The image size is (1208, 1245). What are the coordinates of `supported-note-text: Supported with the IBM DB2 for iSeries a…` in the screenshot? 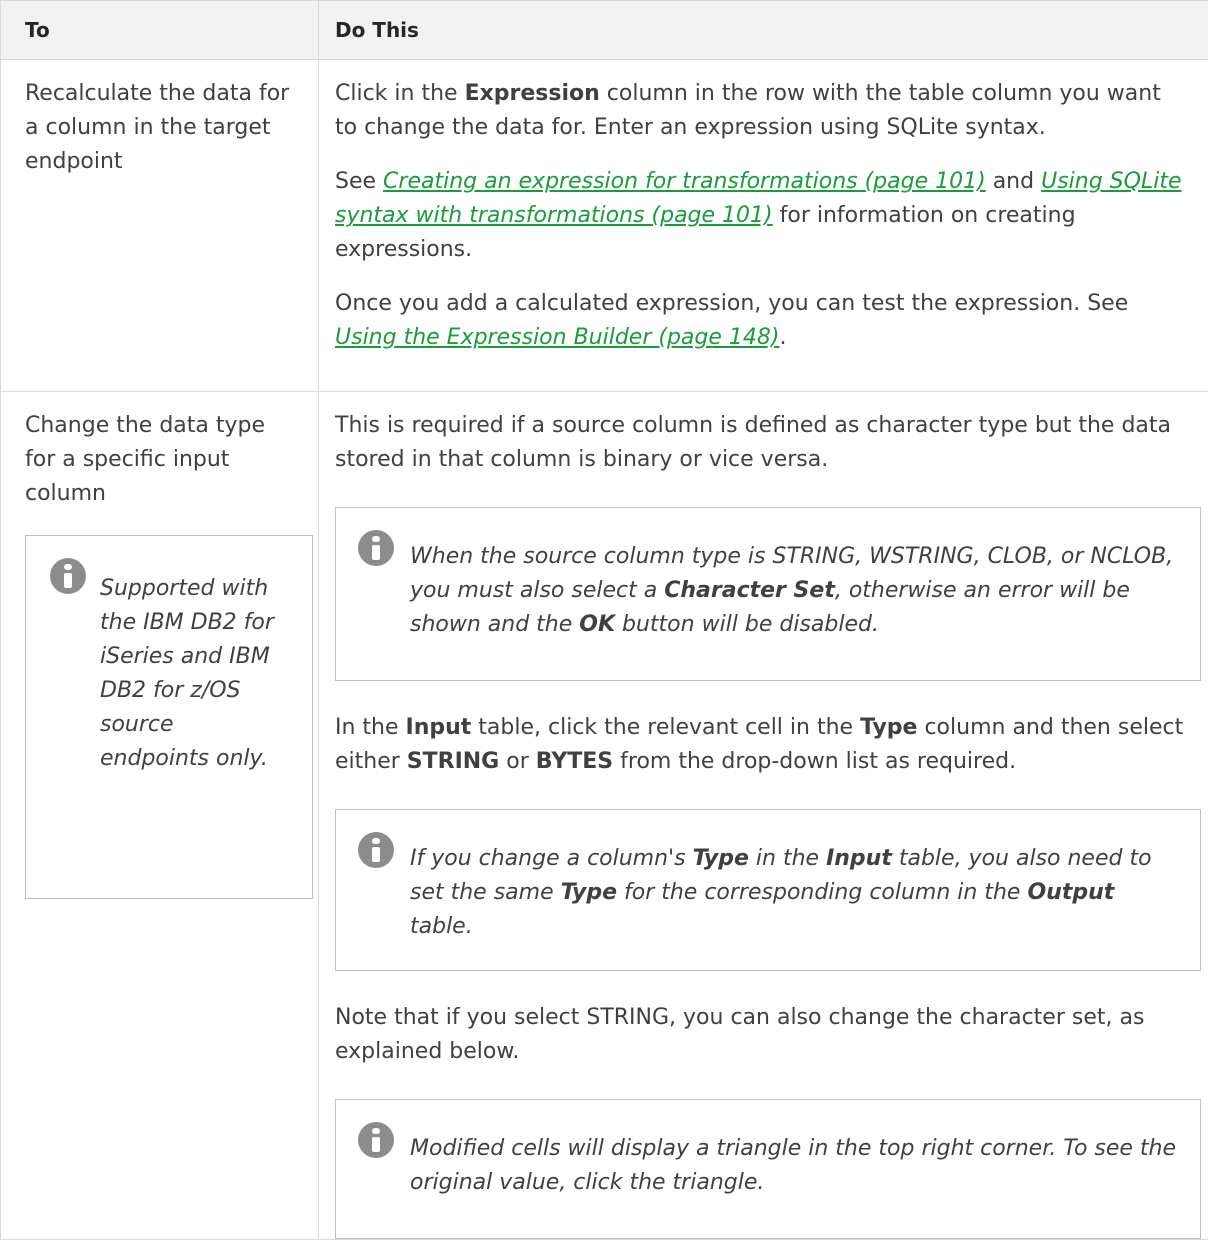 It's located at (187, 673).